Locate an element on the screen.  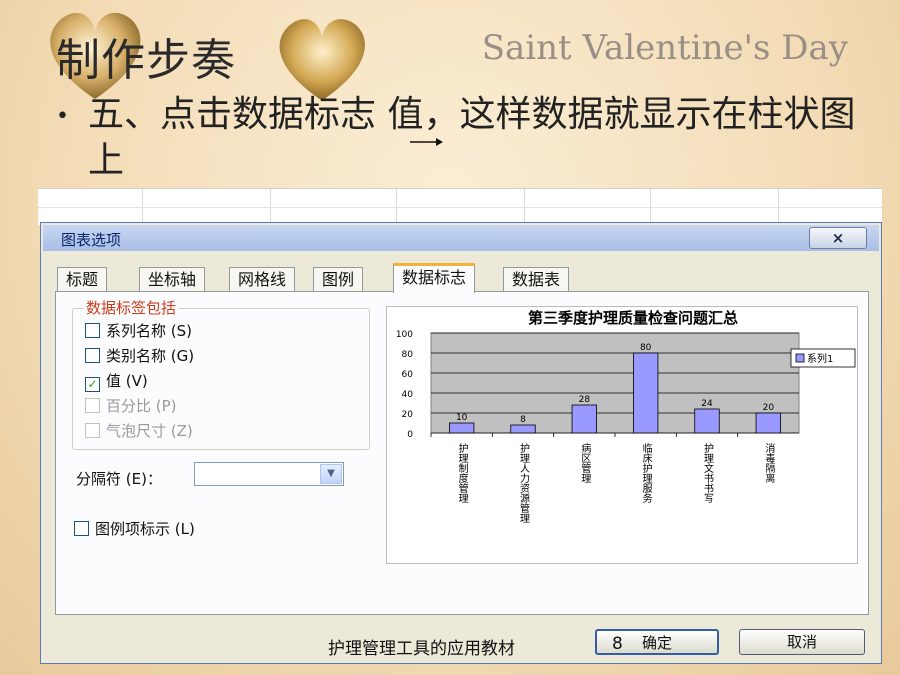
page-number: 8 is located at coordinates (617, 644).